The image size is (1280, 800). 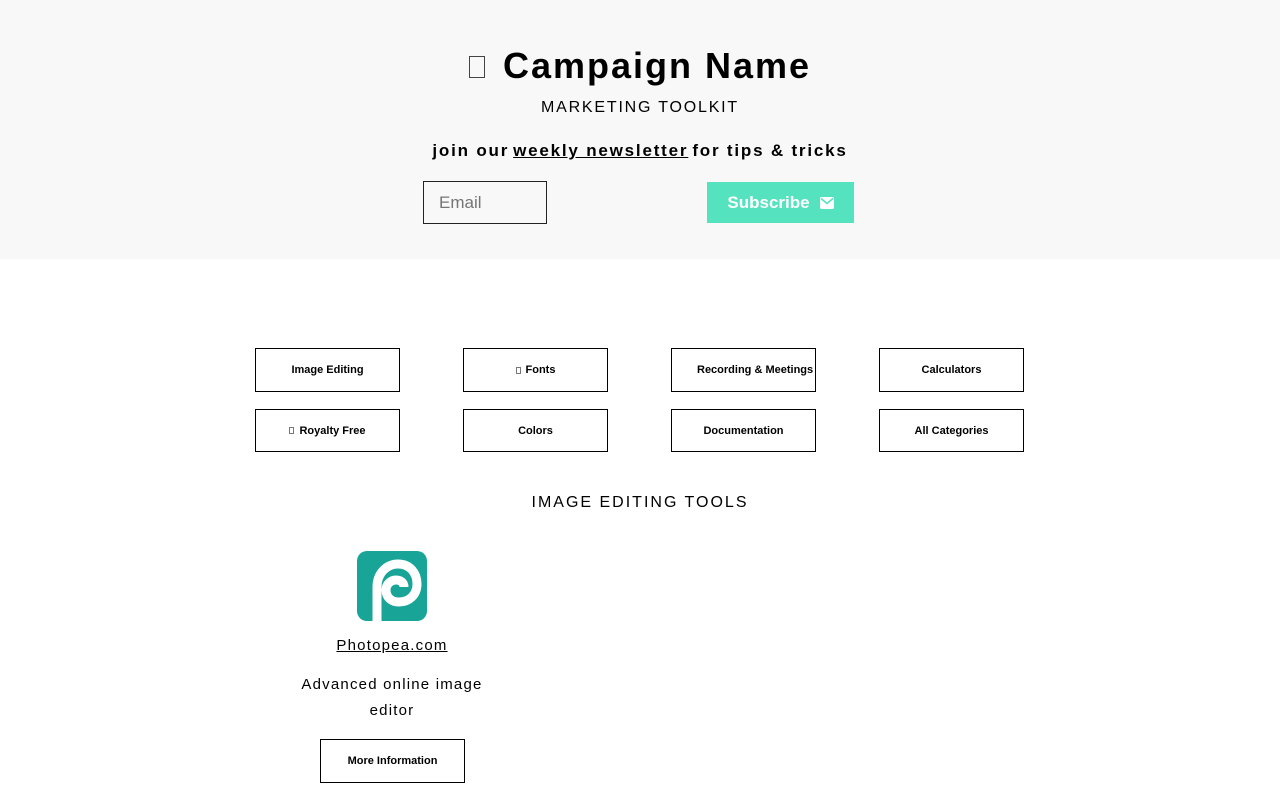 I want to click on newsletter-prefix: join our, so click(x=471, y=150).